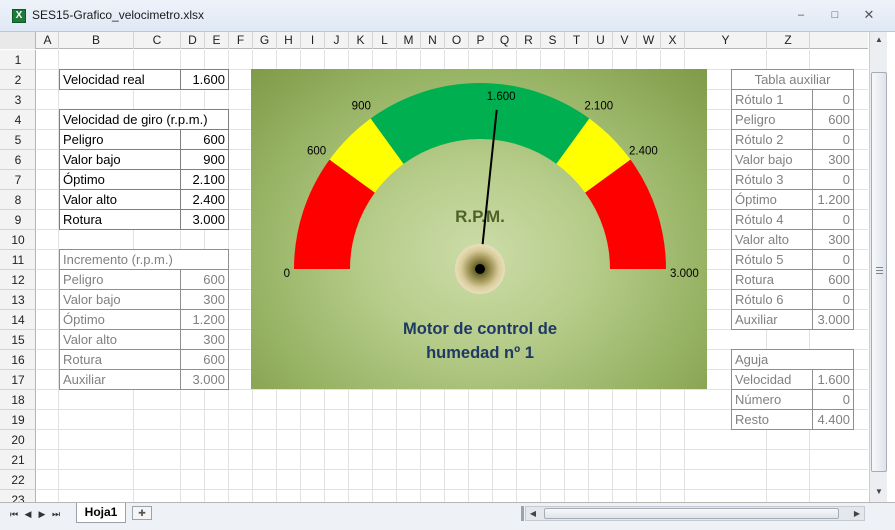 Image resolution: width=895 pixels, height=530 pixels. What do you see at coordinates (625, 40) in the screenshot?
I see `column-header: V` at bounding box center [625, 40].